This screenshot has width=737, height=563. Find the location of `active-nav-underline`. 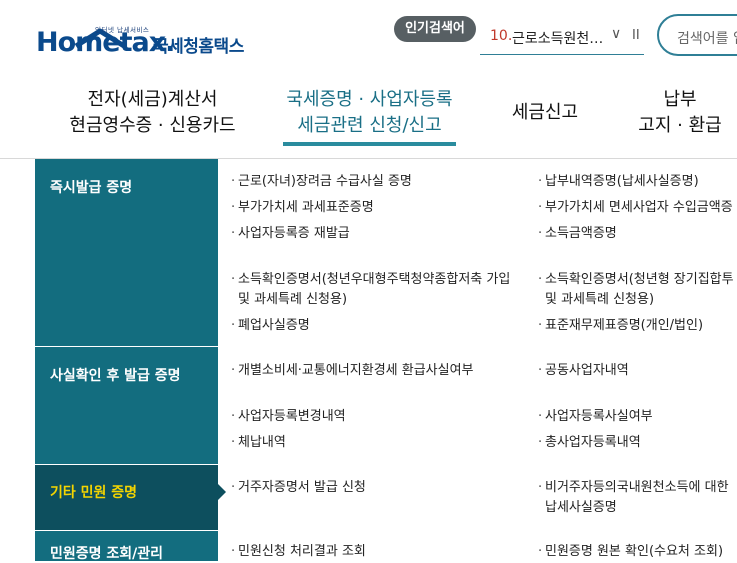

active-nav-underline is located at coordinates (369, 144).